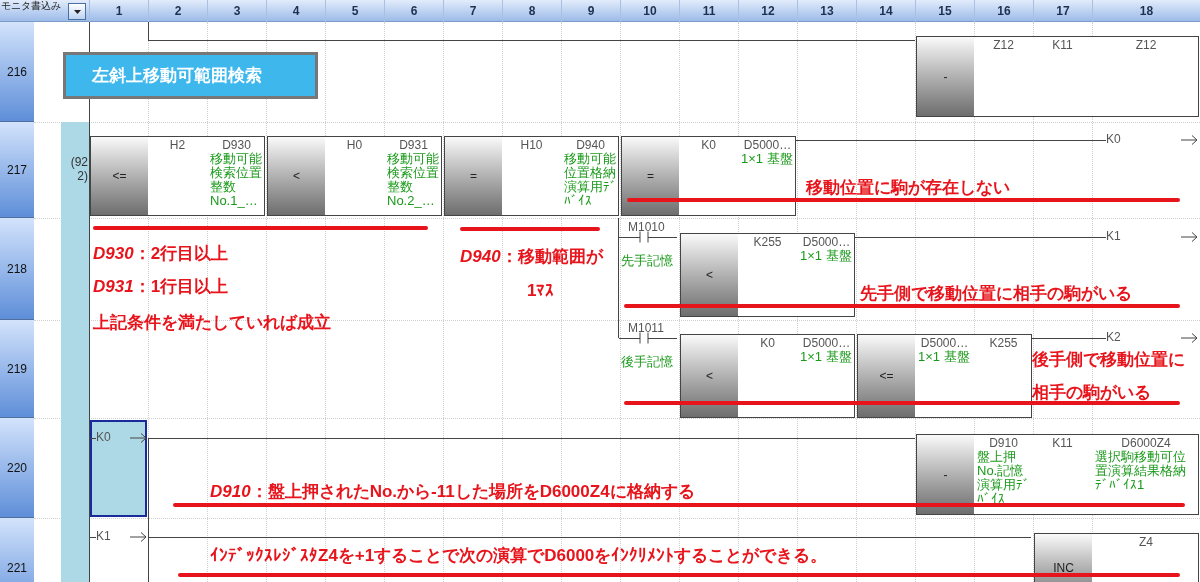 This screenshot has height=582, width=1200. I want to click on device-comment: 後手記憶, so click(647, 362).